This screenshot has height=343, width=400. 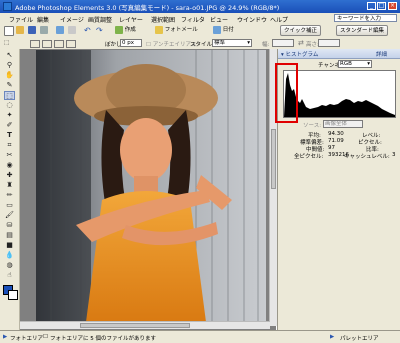 I want to click on maximize-button: □, so click(x=381, y=6).